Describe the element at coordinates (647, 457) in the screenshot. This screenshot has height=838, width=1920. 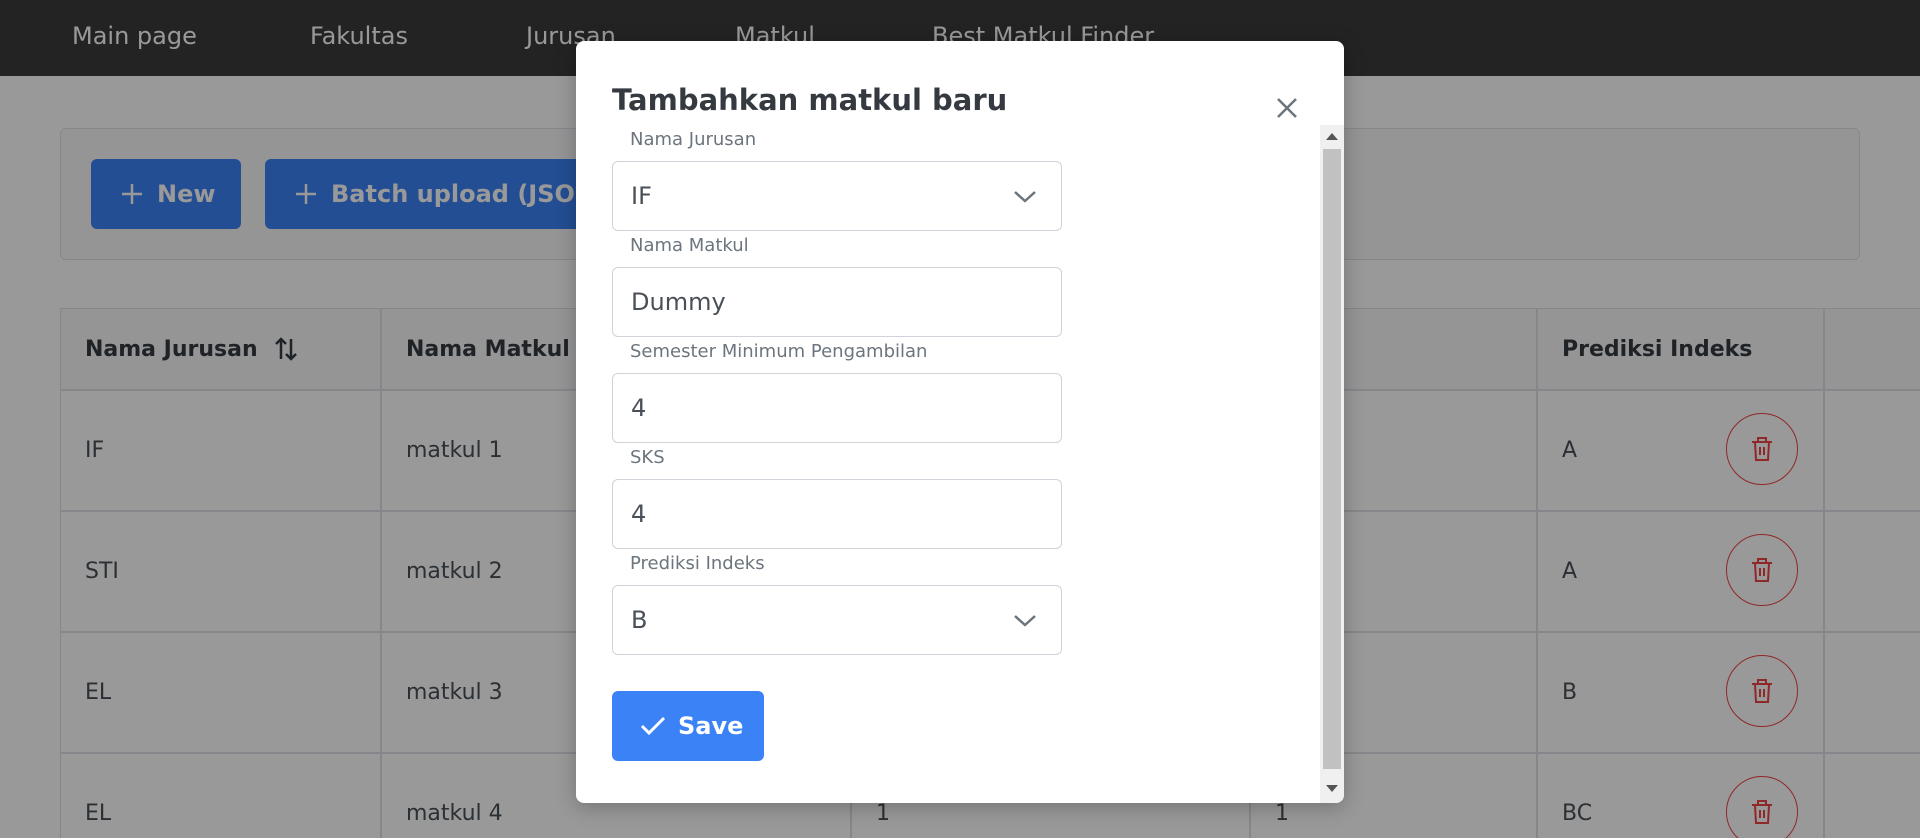
I see `sks-label: SKS` at that location.